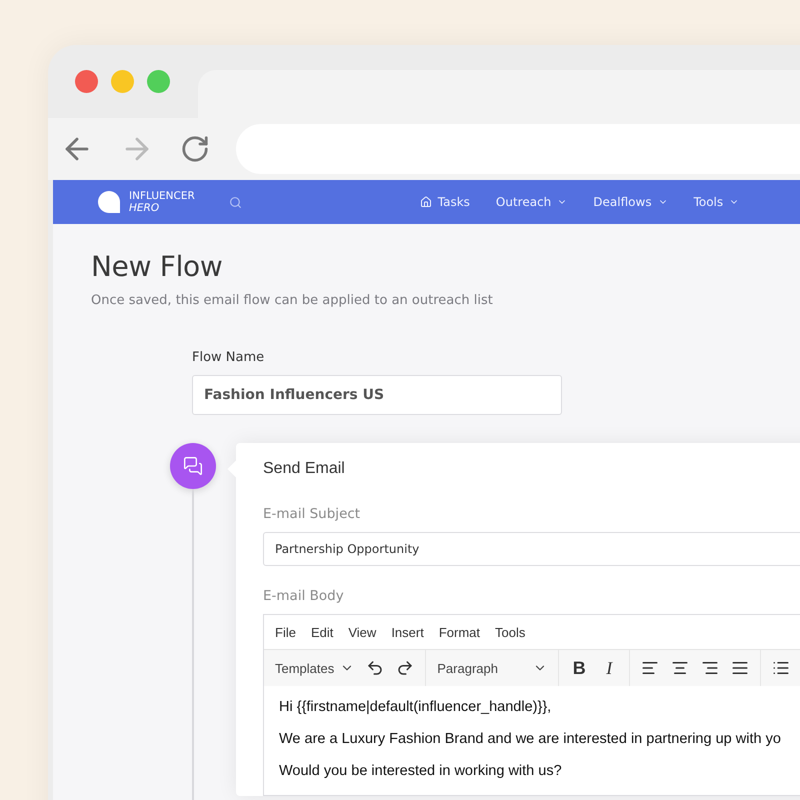 Image resolution: width=800 pixels, height=800 pixels. What do you see at coordinates (579, 668) in the screenshot?
I see `bold-button: B` at bounding box center [579, 668].